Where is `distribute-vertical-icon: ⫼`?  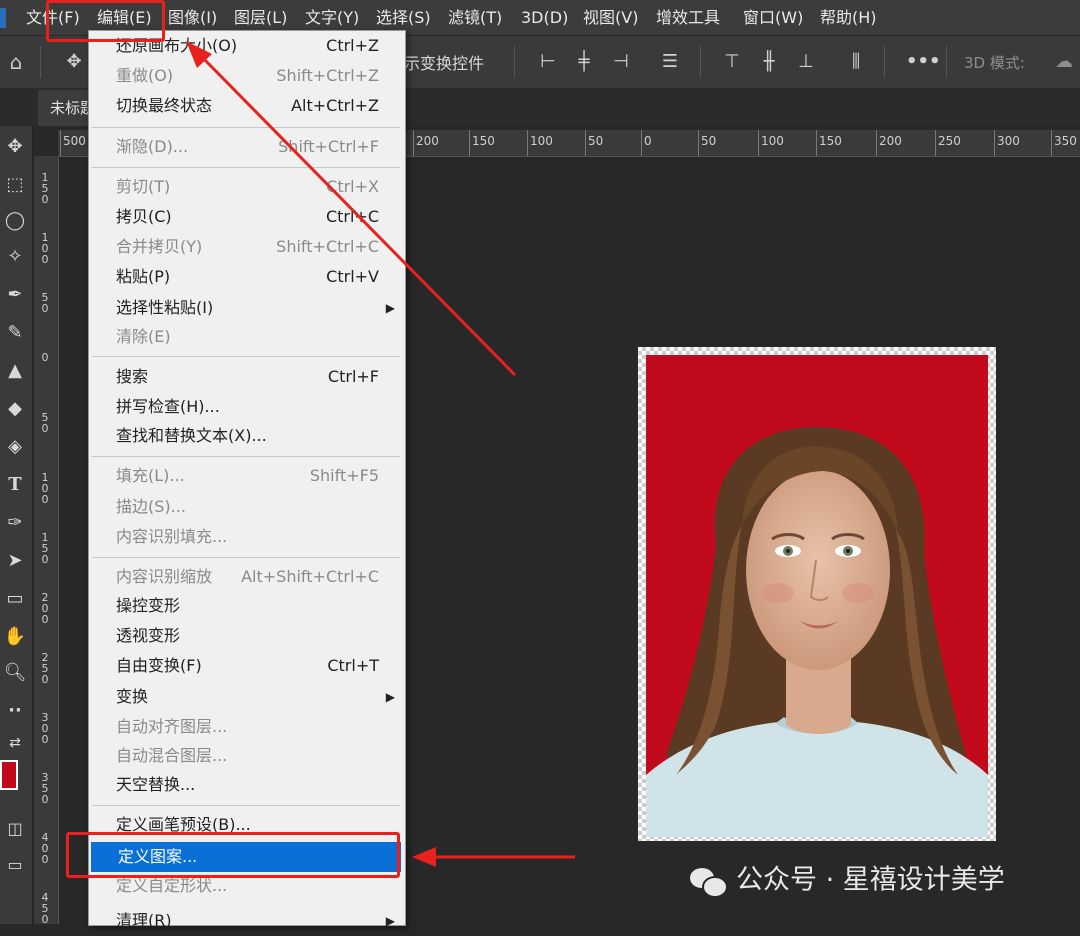
distribute-vertical-icon: ⫼ is located at coordinates (856, 62).